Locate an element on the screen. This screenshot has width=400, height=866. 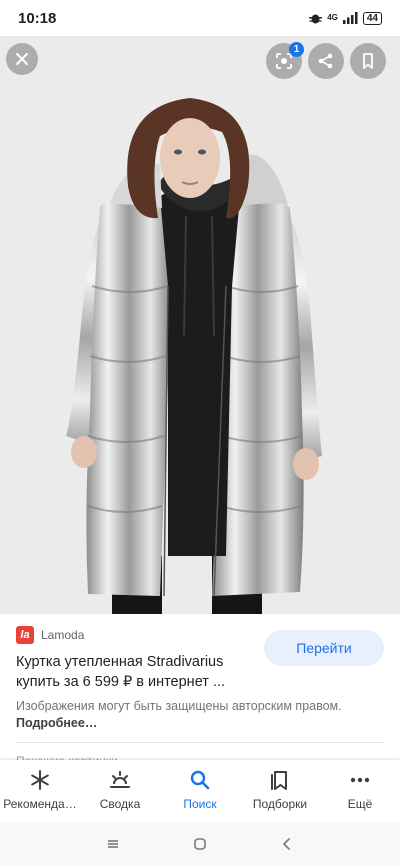
share-icon is located at coordinates (325, 61).